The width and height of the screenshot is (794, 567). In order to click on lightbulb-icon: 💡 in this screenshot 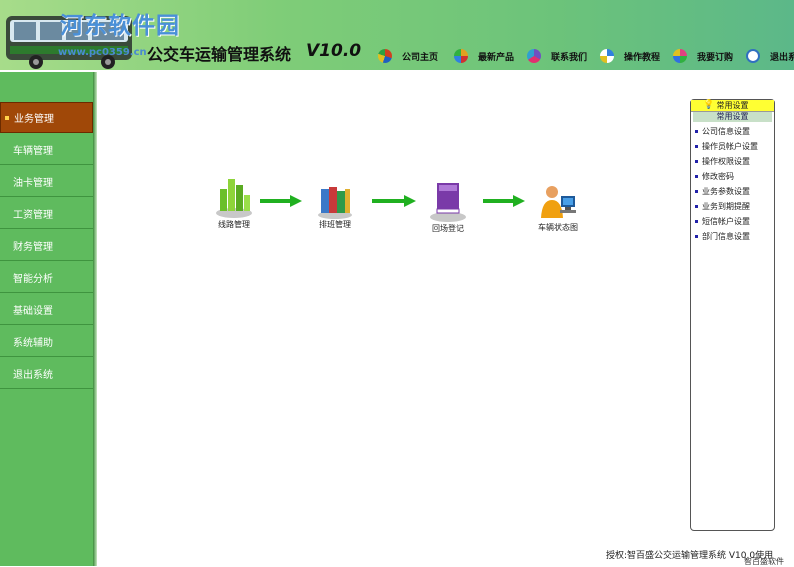, I will do `click(709, 105)`.